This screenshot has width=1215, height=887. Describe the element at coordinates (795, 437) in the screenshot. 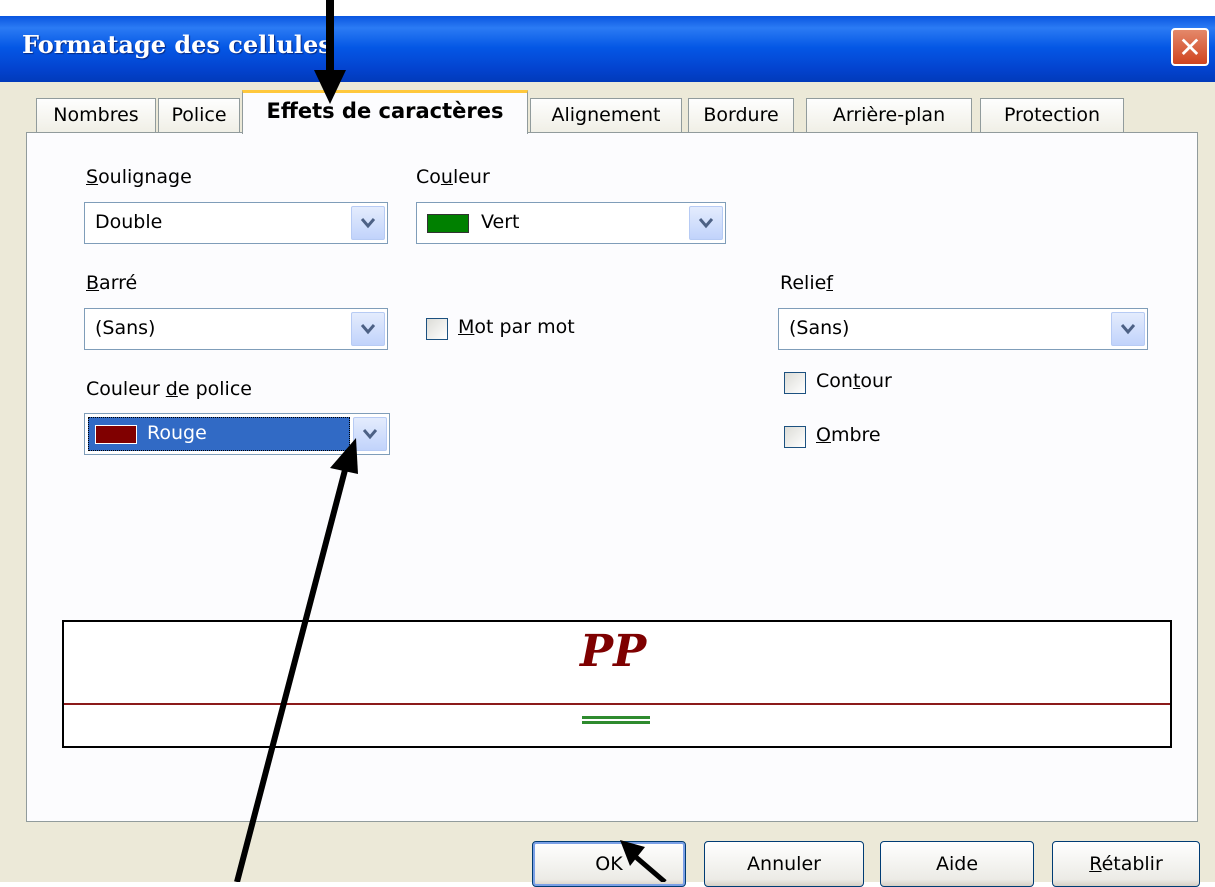

I see `ombre-checkbox` at that location.